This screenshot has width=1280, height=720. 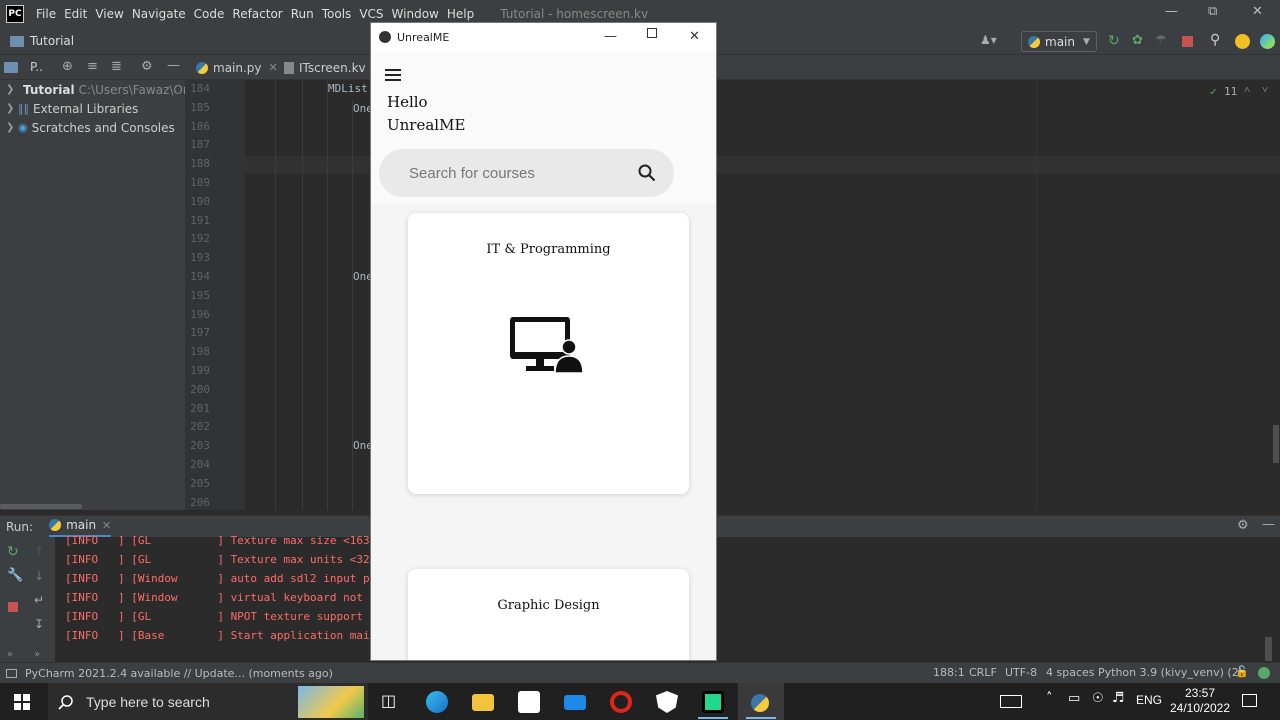 I want to click on coverage-icon: ☂, so click(x=1161, y=40).